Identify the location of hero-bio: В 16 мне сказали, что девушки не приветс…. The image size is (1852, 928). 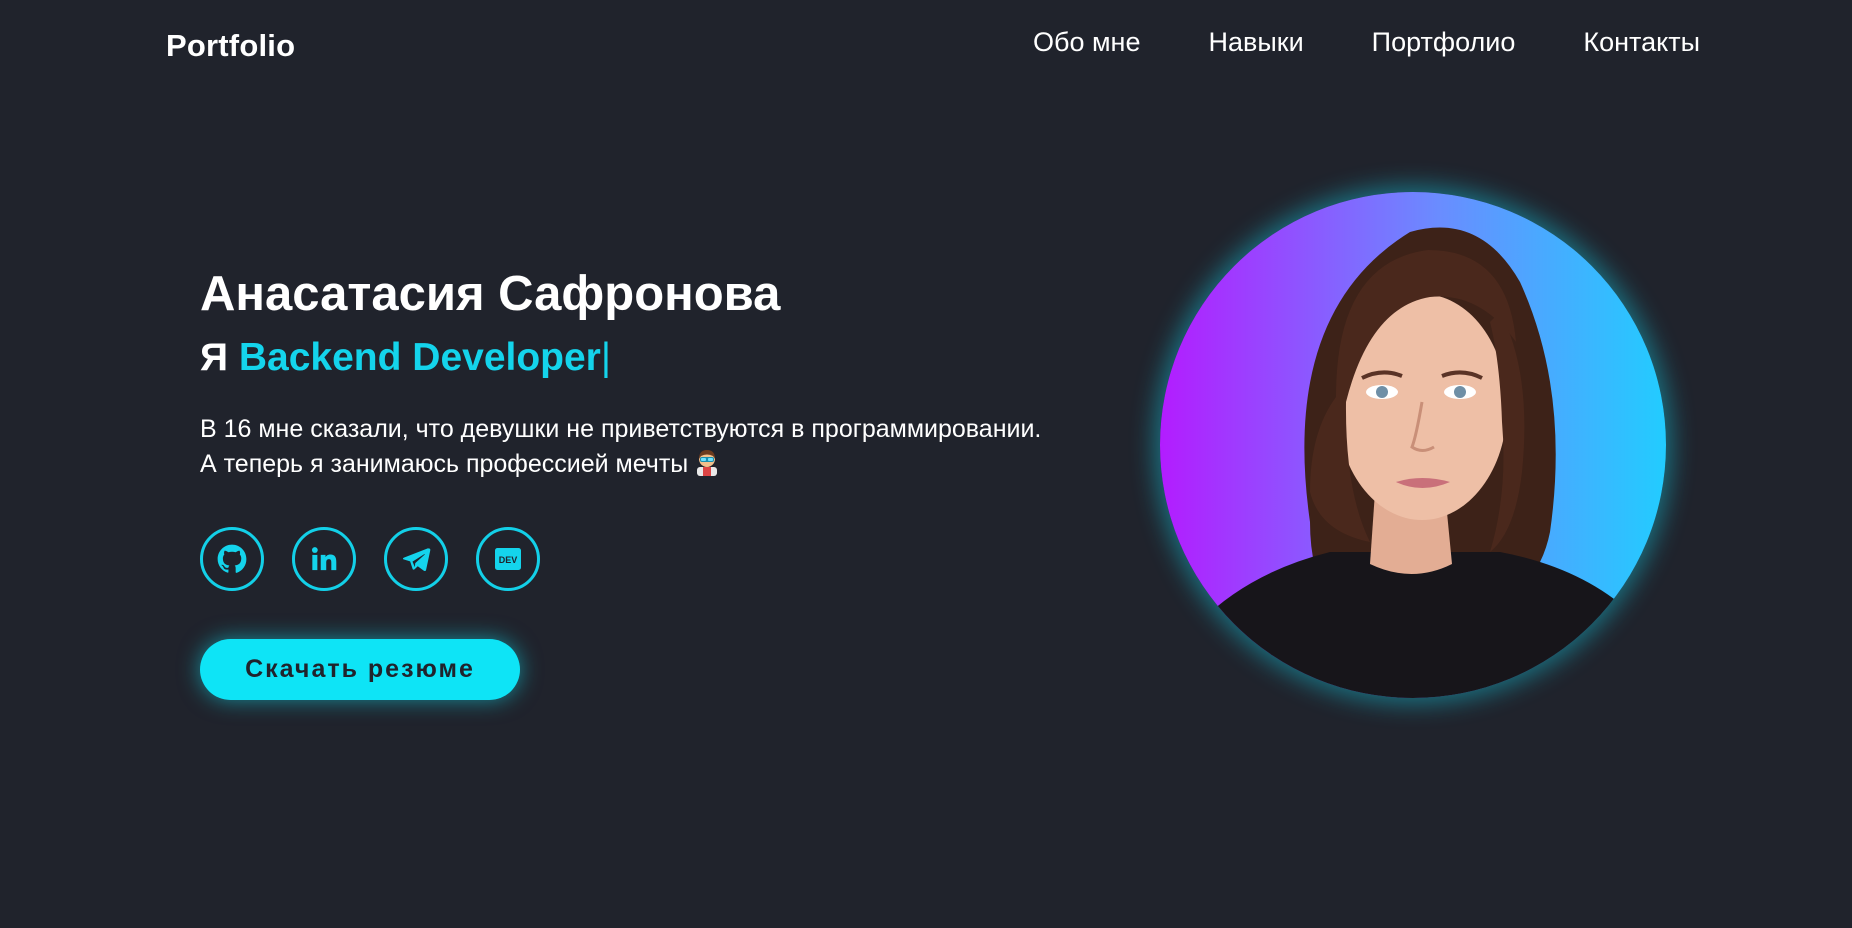
(650, 447).